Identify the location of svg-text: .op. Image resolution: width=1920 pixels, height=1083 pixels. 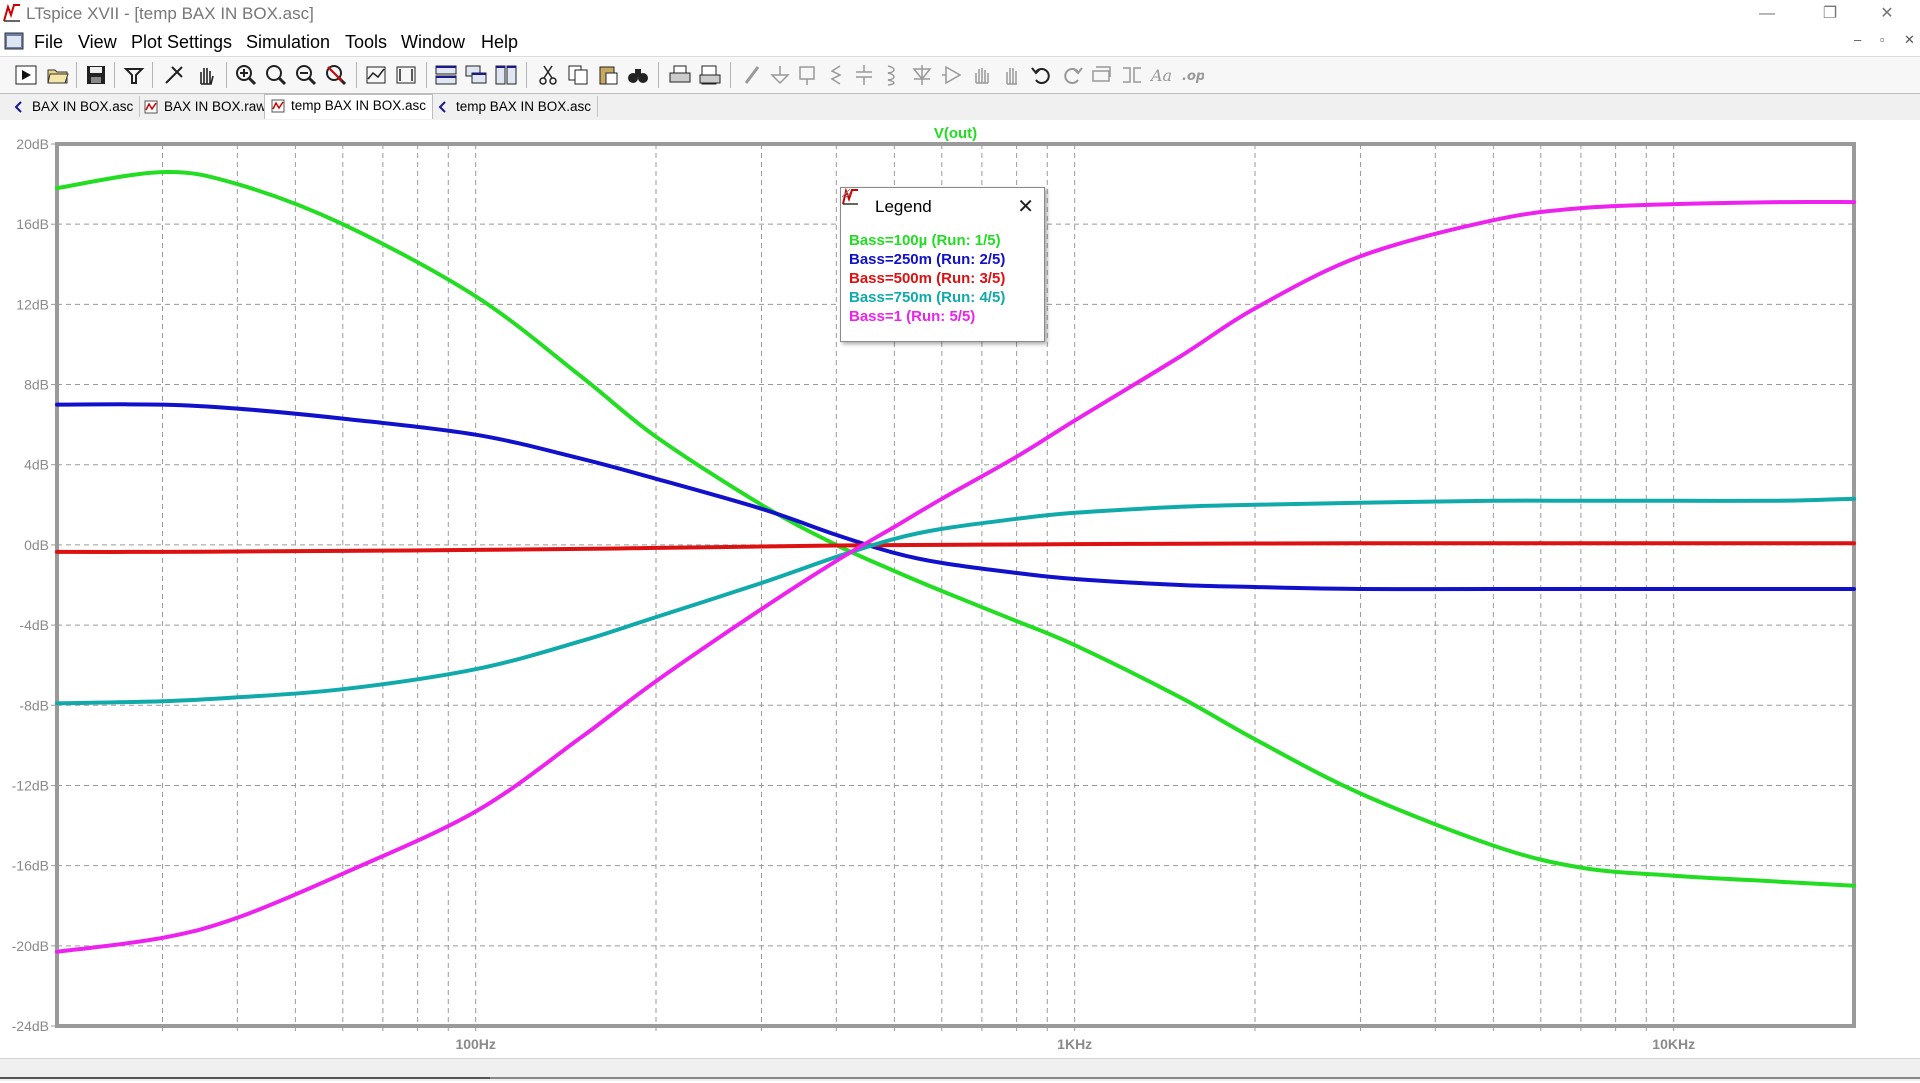
(1193, 76).